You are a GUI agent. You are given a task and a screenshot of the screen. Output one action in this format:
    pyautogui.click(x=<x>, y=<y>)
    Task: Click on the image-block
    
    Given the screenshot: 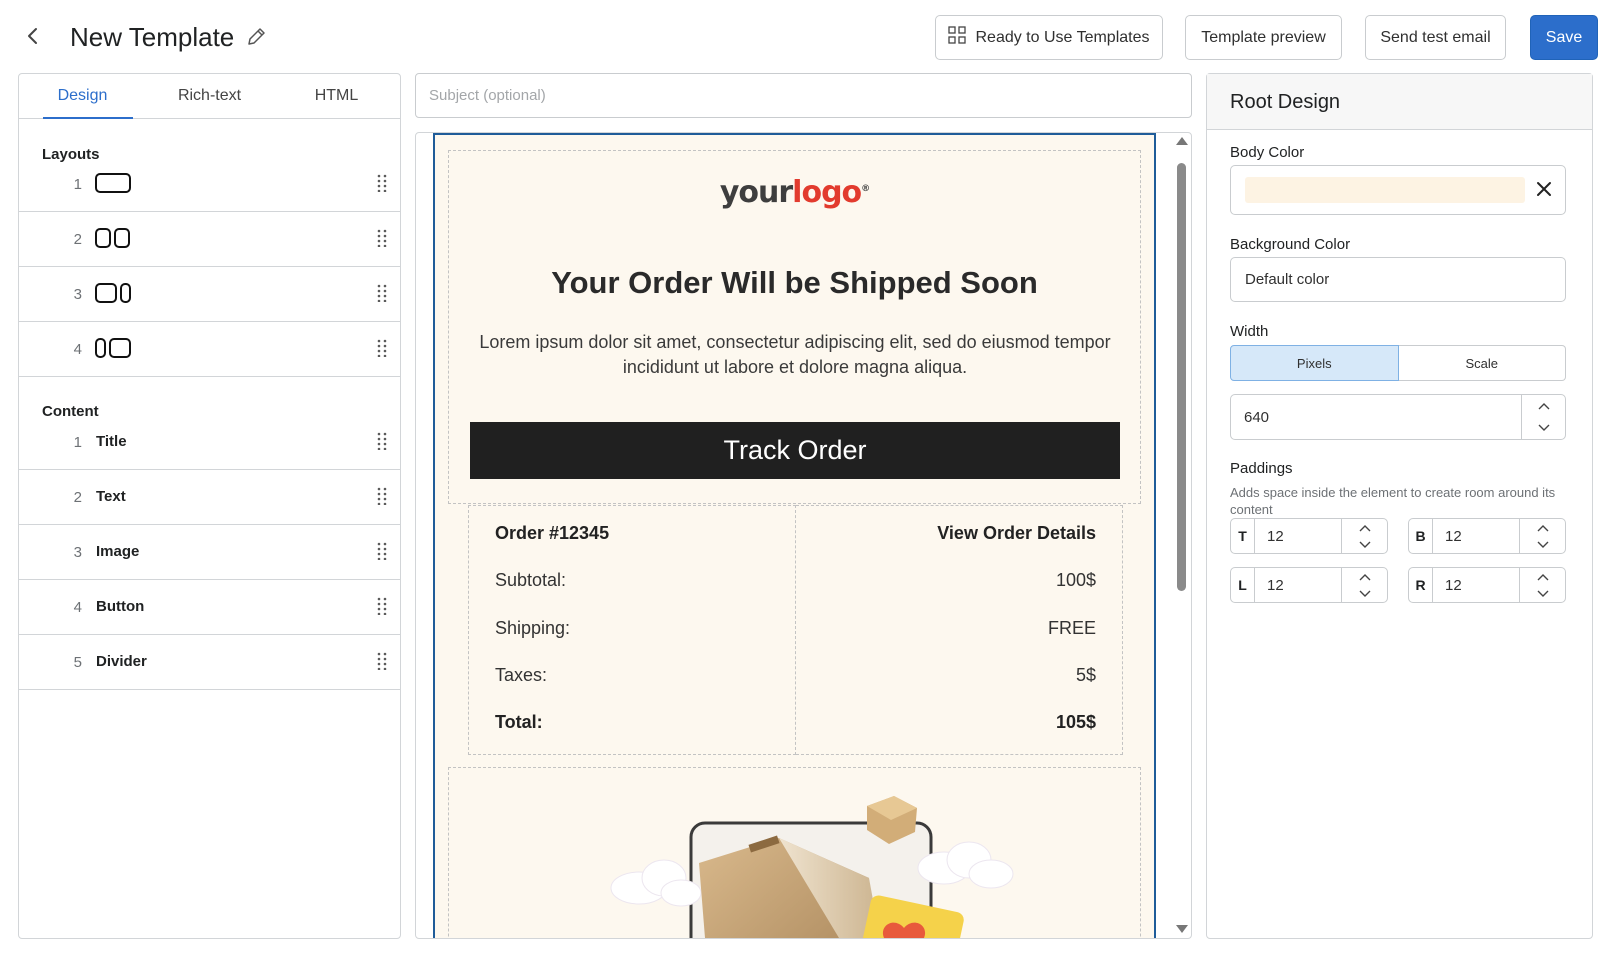 What is the action you would take?
    pyautogui.click(x=794, y=852)
    